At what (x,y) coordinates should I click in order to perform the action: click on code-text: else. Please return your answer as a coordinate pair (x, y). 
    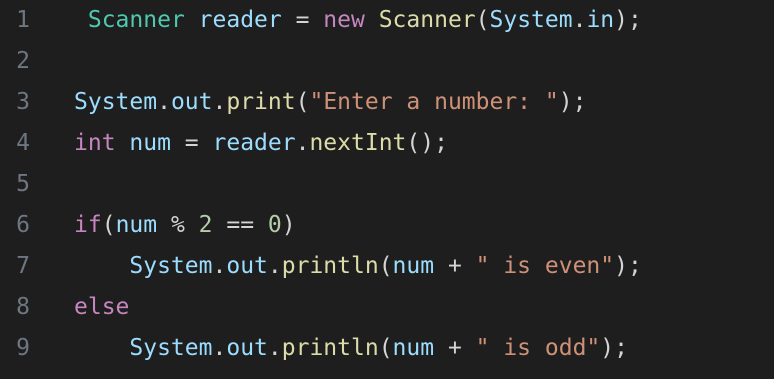
    Looking at the image, I should click on (101, 307).